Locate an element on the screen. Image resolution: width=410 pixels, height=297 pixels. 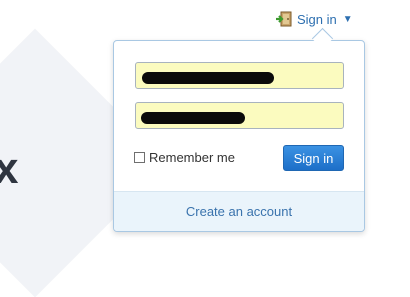
dropdown-footer: Create an account is located at coordinates (239, 211).